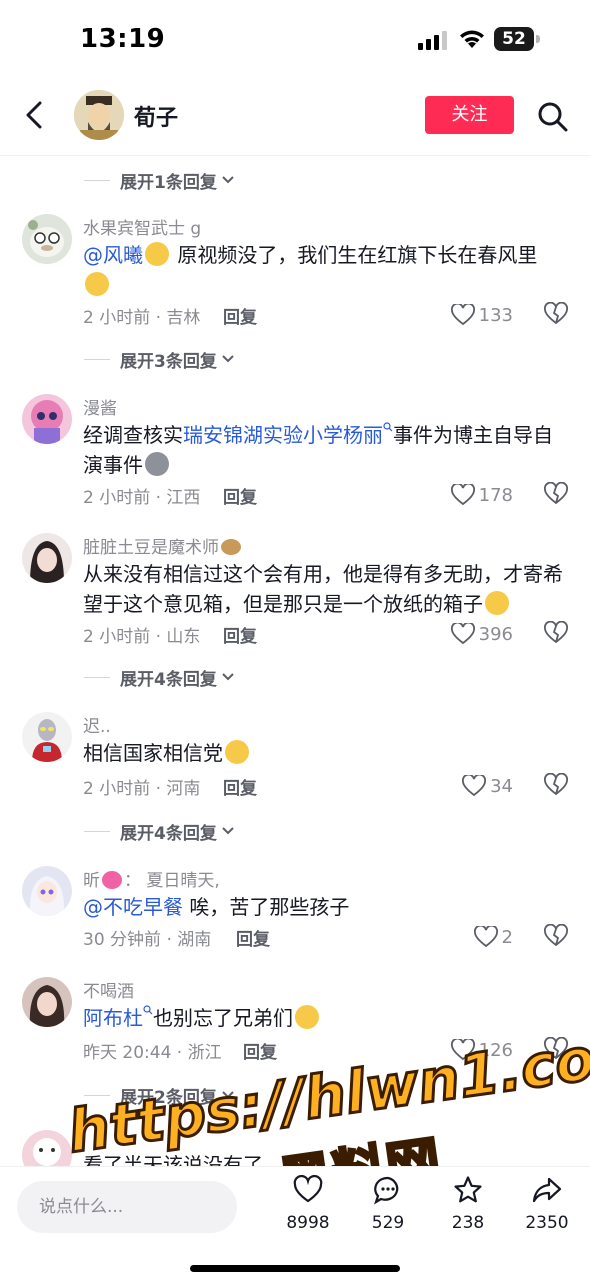 This screenshot has height=1280, width=590. I want to click on comment-username: 脏脏土豆是魔术师, so click(163, 545).